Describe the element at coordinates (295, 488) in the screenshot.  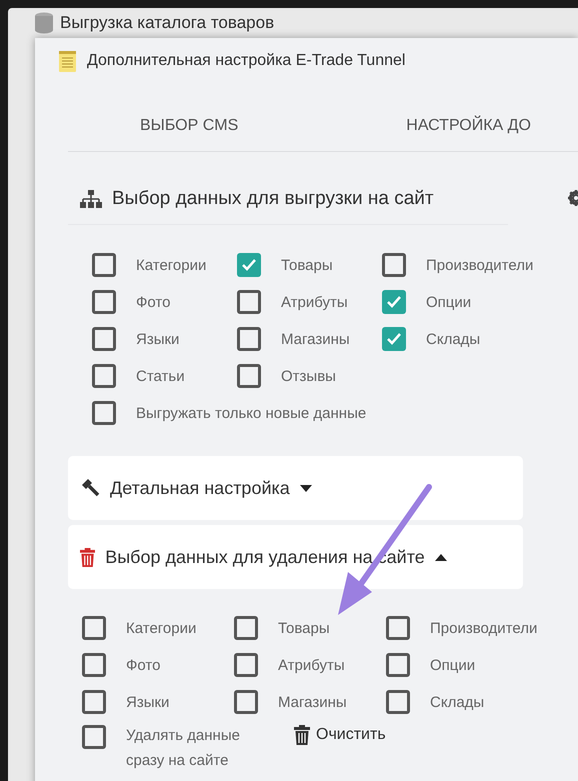
I see `accordion-panel: Детальная настройка` at that location.